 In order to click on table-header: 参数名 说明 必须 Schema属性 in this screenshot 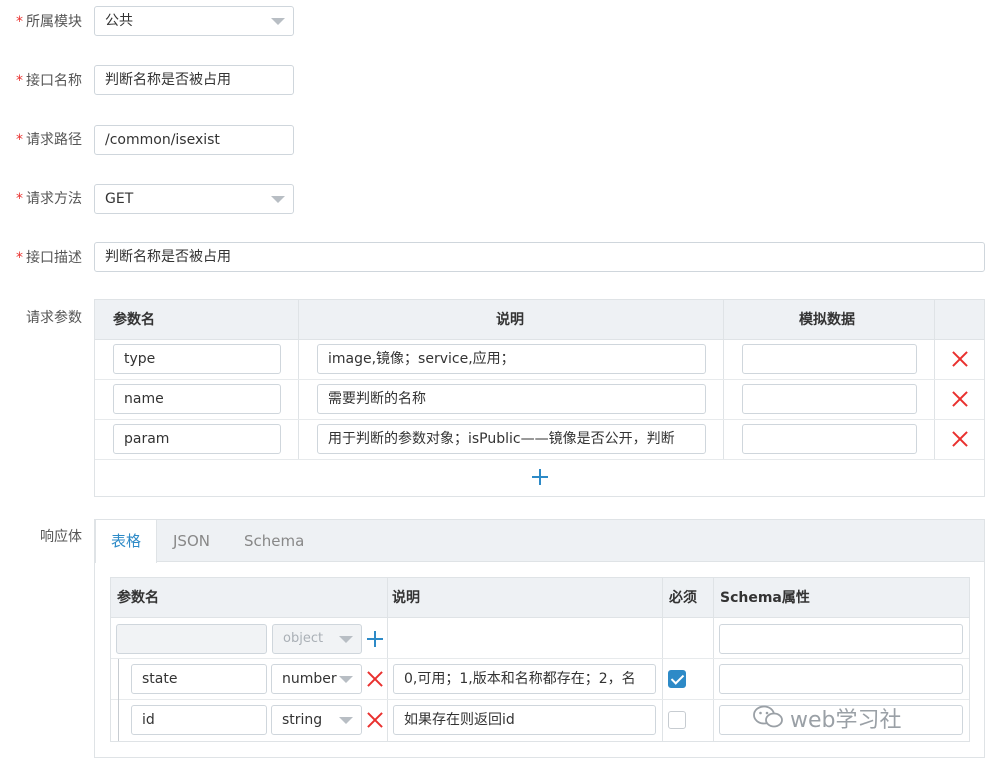, I will do `click(540, 598)`.